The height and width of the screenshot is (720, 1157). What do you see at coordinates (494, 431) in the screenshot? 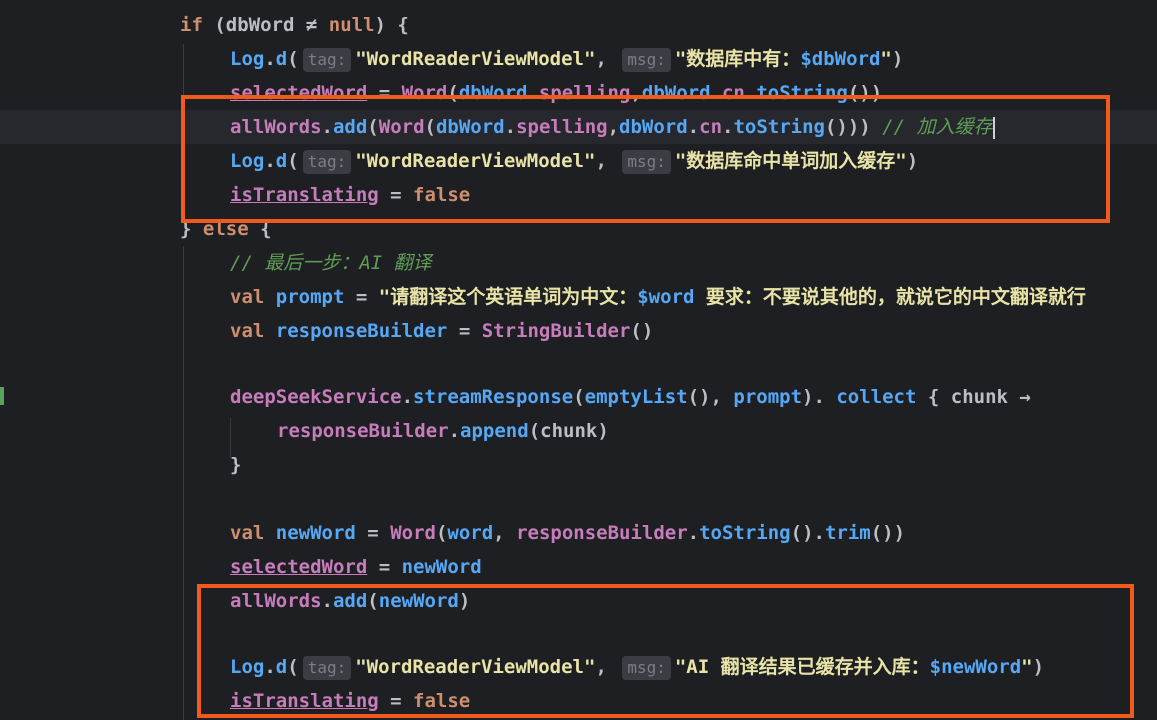
I see `code-token: append` at bounding box center [494, 431].